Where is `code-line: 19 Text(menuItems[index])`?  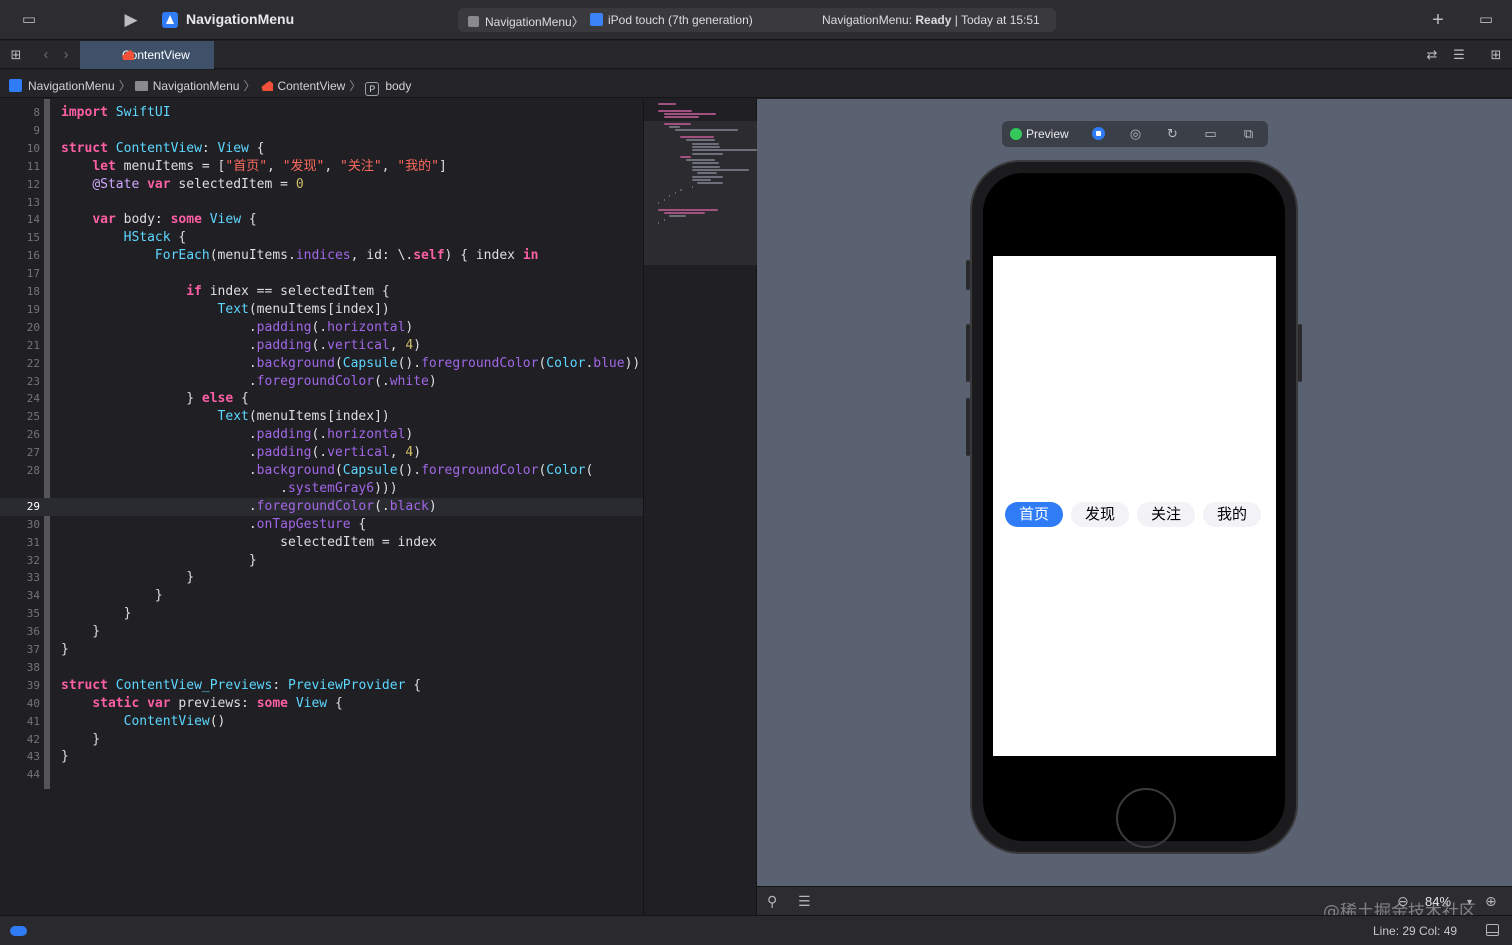
code-line: 19 Text(menuItems[index]) is located at coordinates (321, 310).